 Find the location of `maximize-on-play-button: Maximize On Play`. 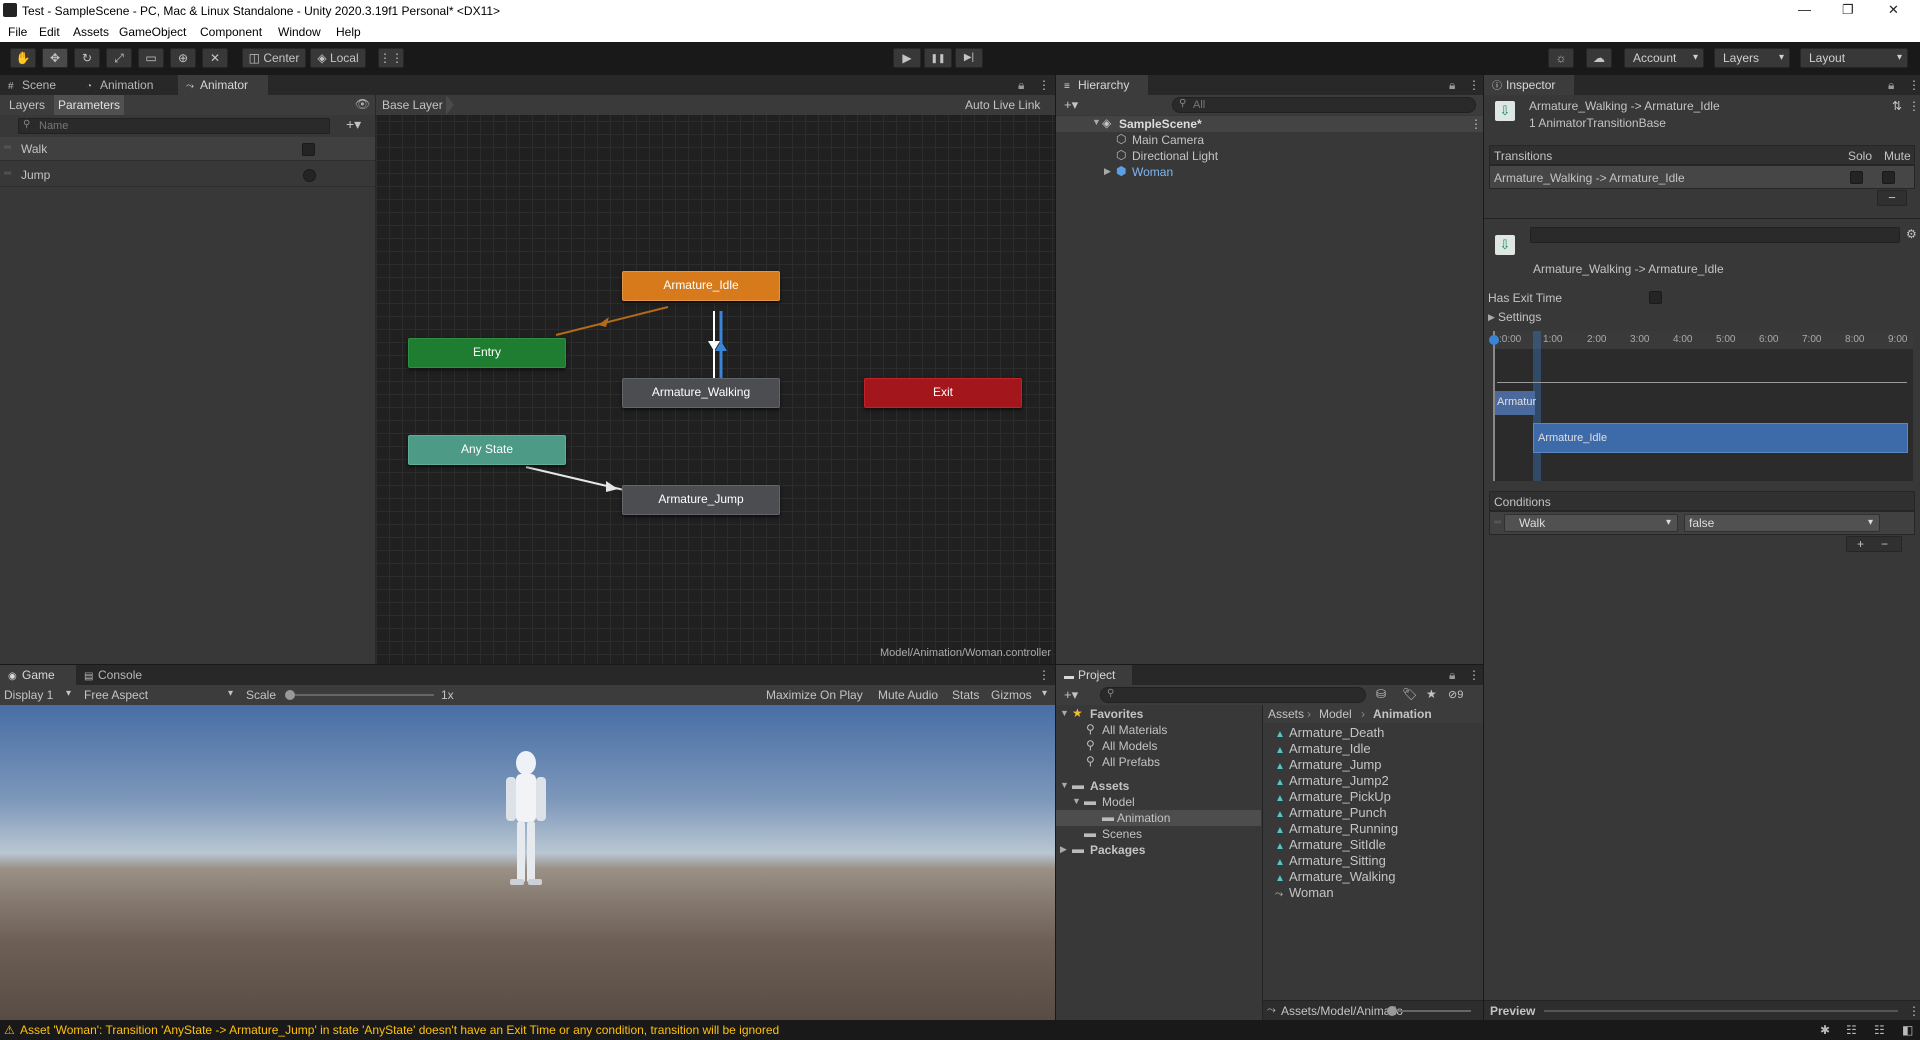

maximize-on-play-button: Maximize On Play is located at coordinates (814, 695).